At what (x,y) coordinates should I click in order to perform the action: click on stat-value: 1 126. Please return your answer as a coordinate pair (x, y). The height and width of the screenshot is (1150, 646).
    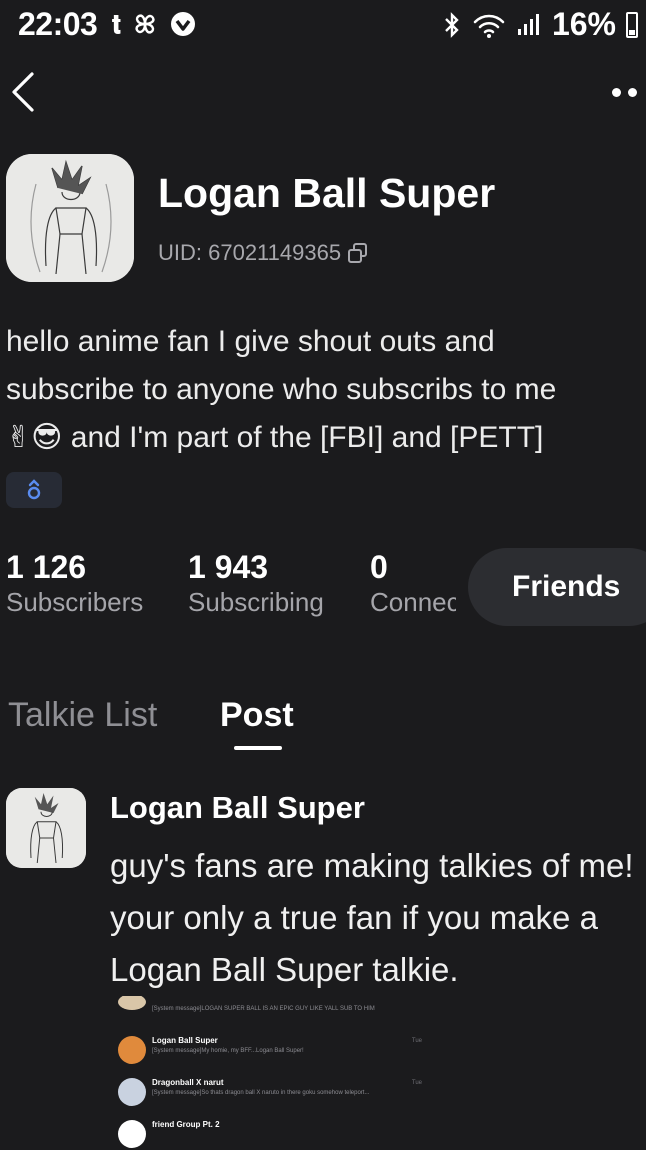
    Looking at the image, I should click on (46, 567).